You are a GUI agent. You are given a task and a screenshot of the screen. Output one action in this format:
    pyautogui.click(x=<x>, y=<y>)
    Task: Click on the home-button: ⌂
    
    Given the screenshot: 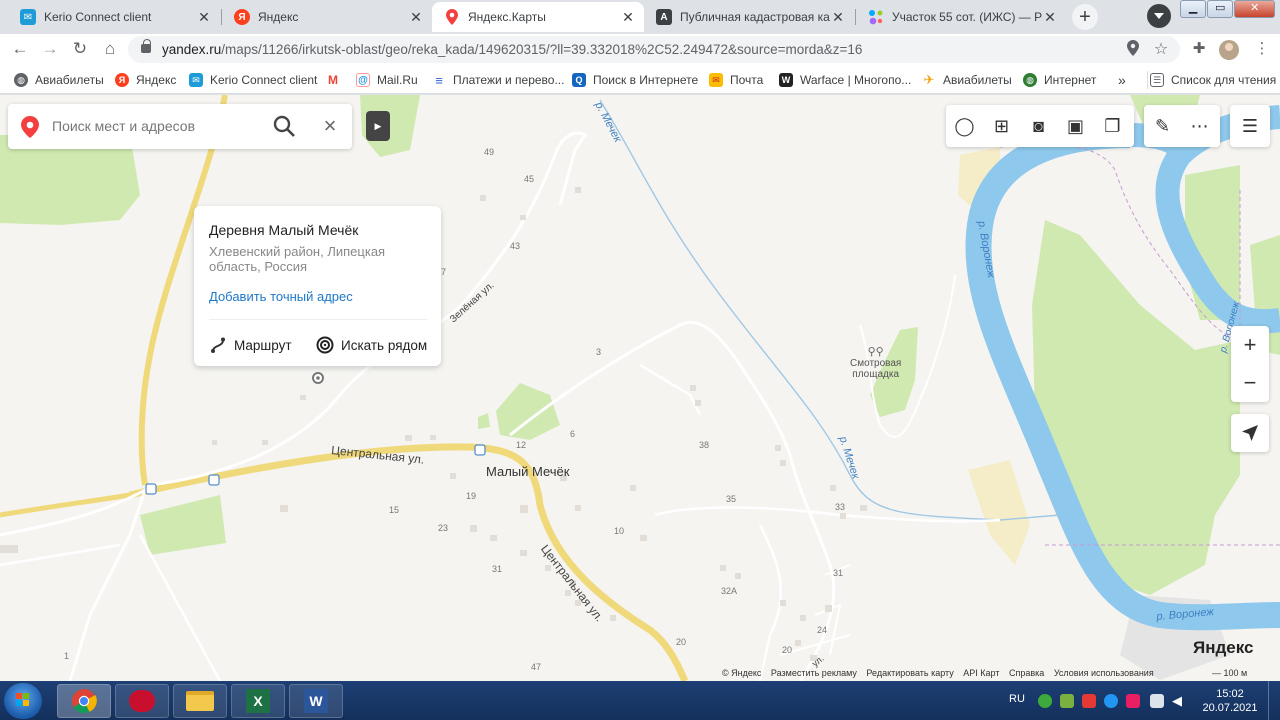 What is the action you would take?
    pyautogui.click(x=110, y=49)
    